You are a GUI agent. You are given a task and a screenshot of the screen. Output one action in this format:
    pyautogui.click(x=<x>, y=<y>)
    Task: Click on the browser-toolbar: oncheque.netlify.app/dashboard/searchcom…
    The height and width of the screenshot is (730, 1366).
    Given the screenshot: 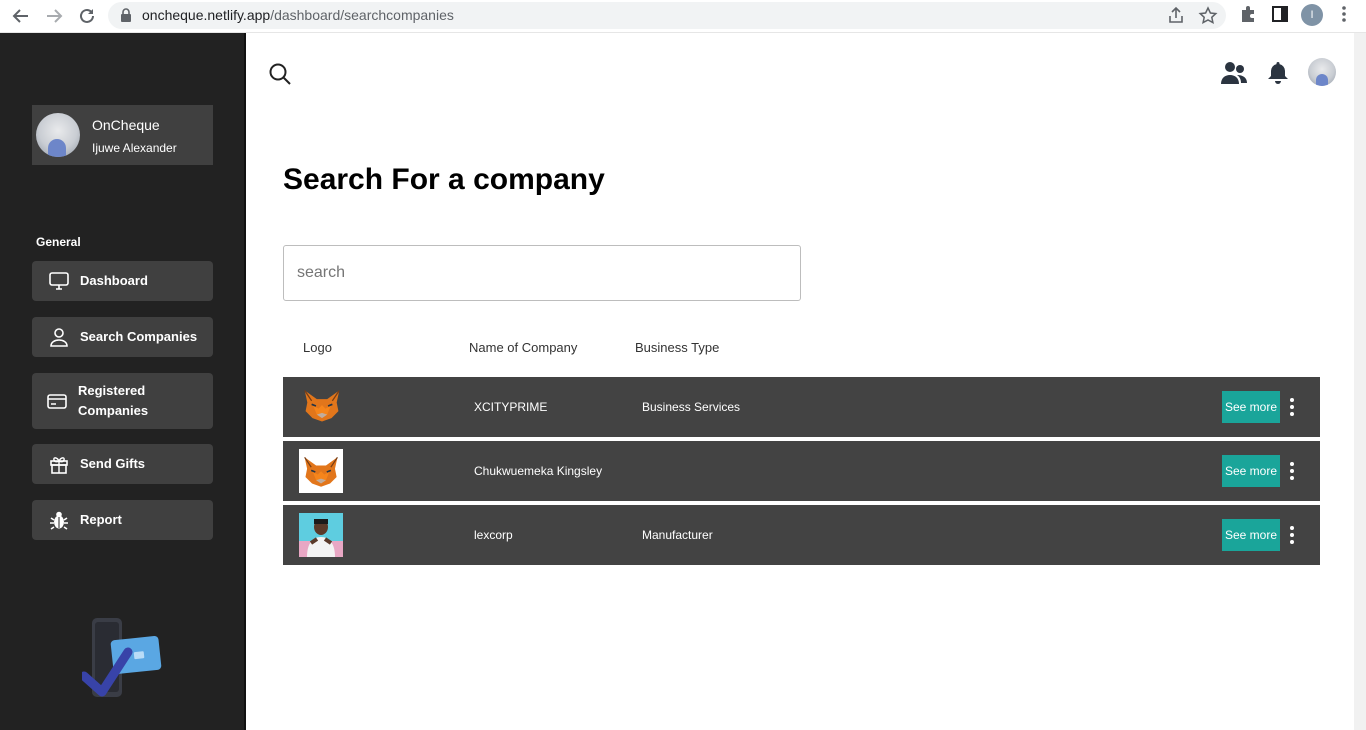 What is the action you would take?
    pyautogui.click(x=683, y=16)
    